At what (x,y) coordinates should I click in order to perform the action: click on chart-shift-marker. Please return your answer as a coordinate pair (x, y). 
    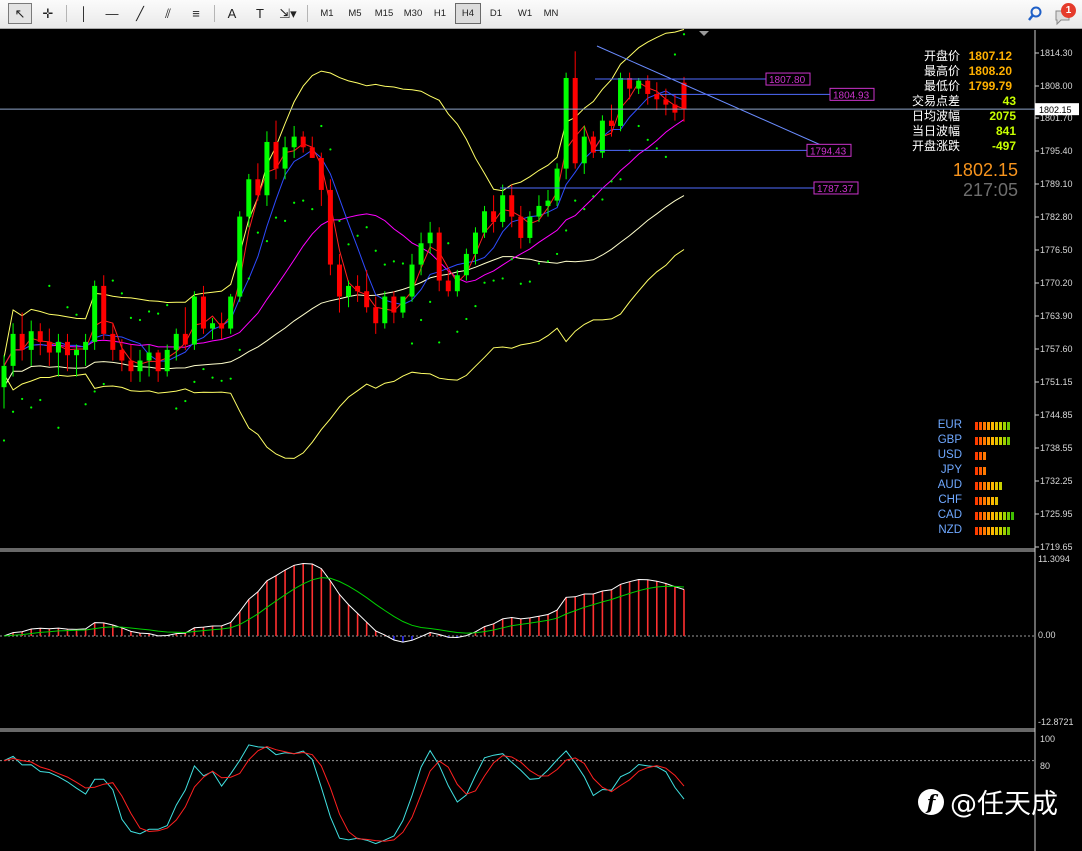
    Looking at the image, I should click on (704, 33).